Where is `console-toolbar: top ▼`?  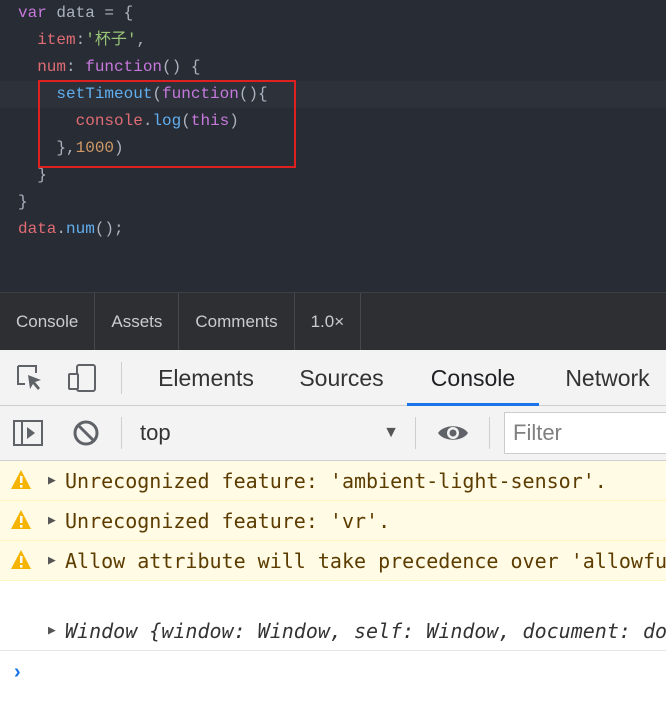
console-toolbar: top ▼ is located at coordinates (333, 433).